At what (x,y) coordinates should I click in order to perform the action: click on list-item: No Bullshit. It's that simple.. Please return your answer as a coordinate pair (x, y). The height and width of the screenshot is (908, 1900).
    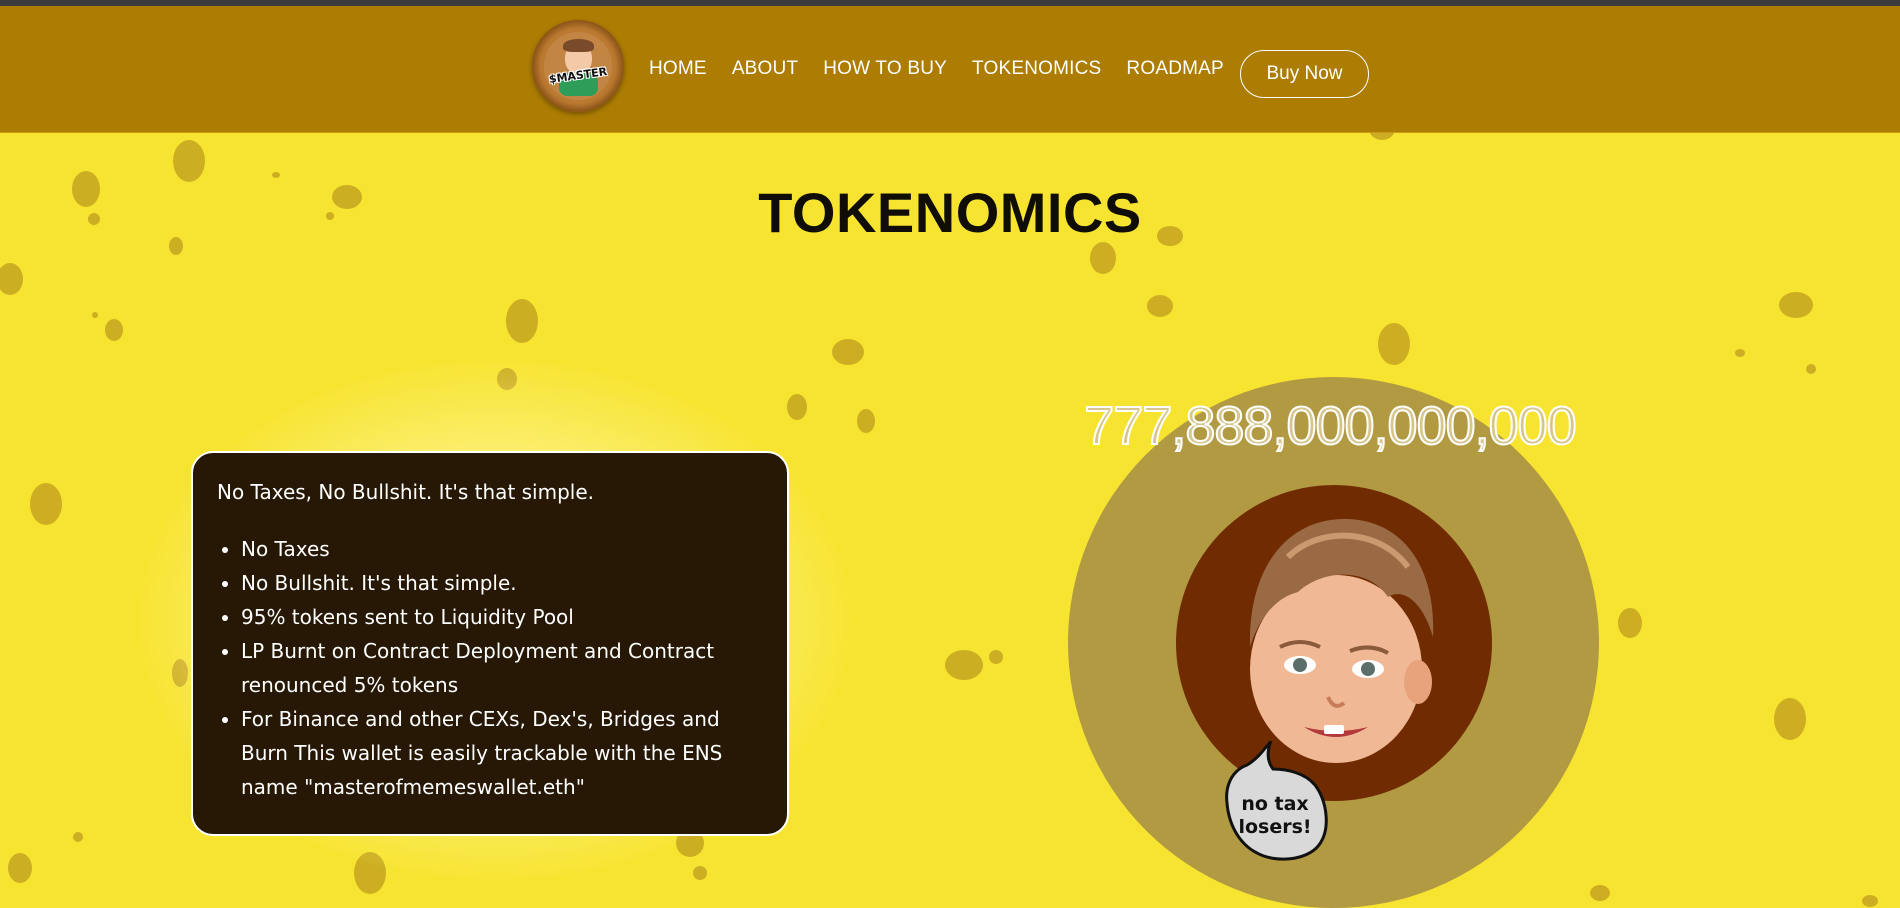
    Looking at the image, I should click on (503, 583).